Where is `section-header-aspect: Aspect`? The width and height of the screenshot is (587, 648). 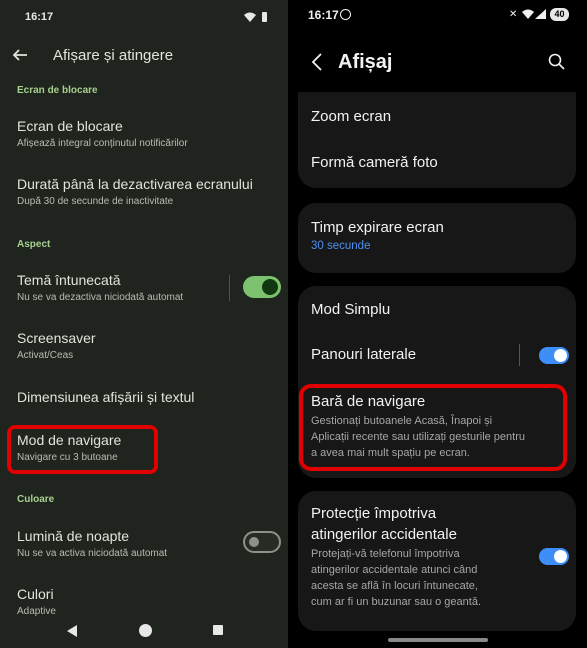 section-header-aspect: Aspect is located at coordinates (34, 244).